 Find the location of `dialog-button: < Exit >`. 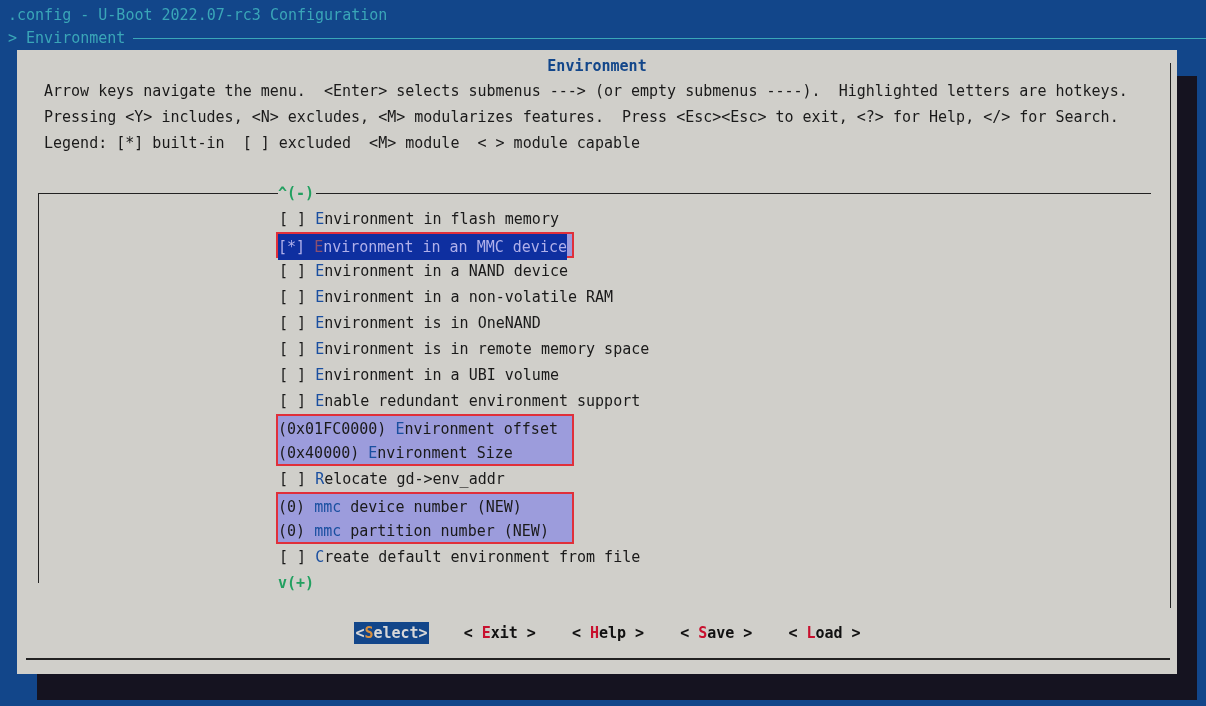

dialog-button: < Exit > is located at coordinates (499, 633).